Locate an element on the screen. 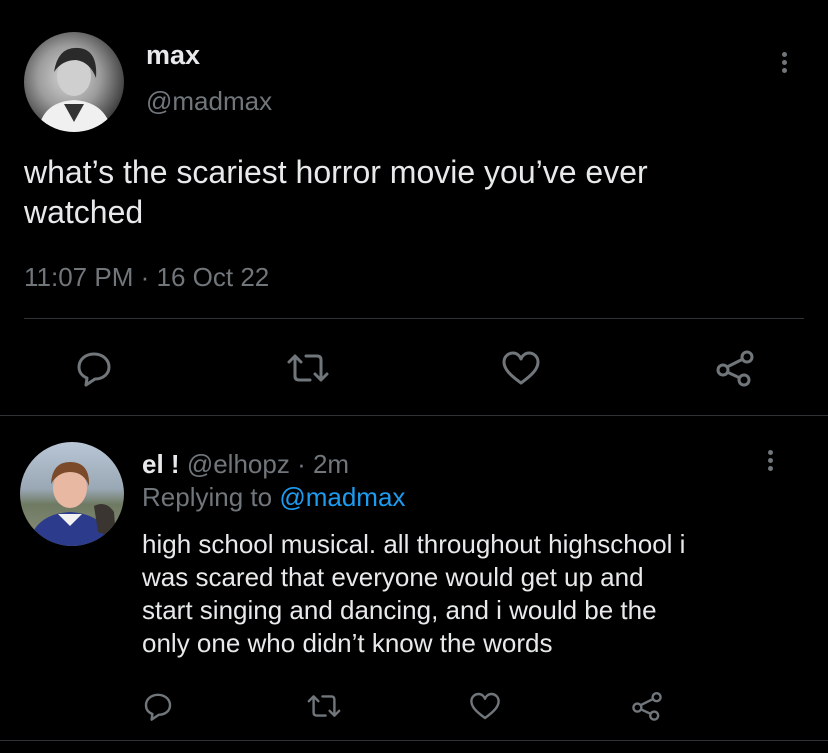 This screenshot has width=828, height=753. retweet-button is located at coordinates (308, 368).